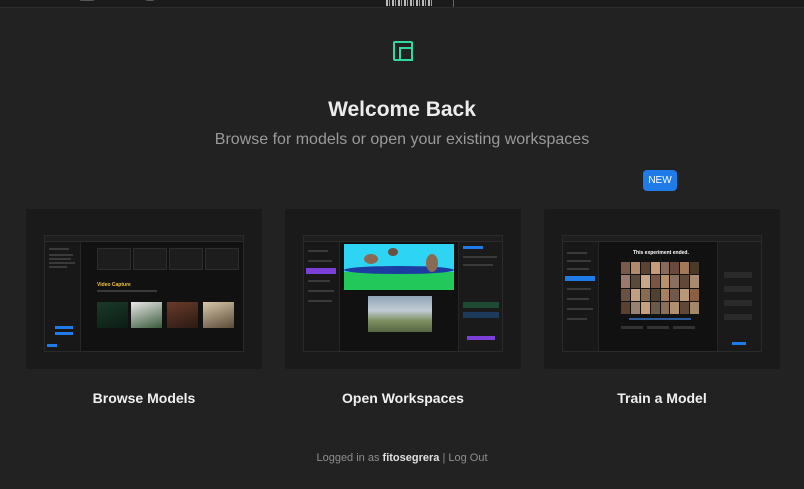 The width and height of the screenshot is (804, 489). What do you see at coordinates (403, 398) in the screenshot?
I see `open-workspaces-label: Open Workspaces` at bounding box center [403, 398].